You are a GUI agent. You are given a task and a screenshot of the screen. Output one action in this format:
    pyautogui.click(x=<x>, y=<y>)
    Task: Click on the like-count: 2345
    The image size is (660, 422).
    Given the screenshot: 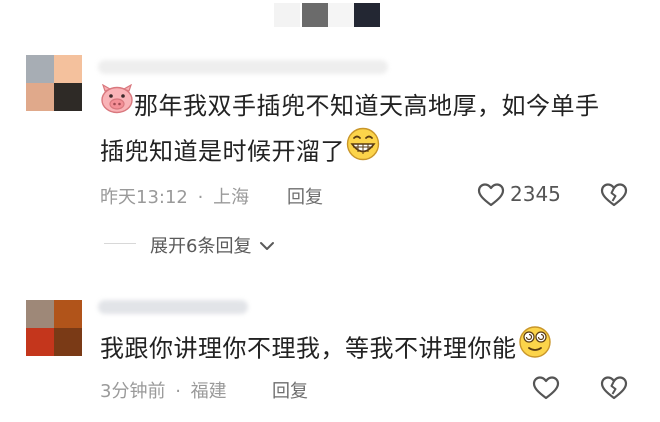 What is the action you would take?
    pyautogui.click(x=535, y=194)
    